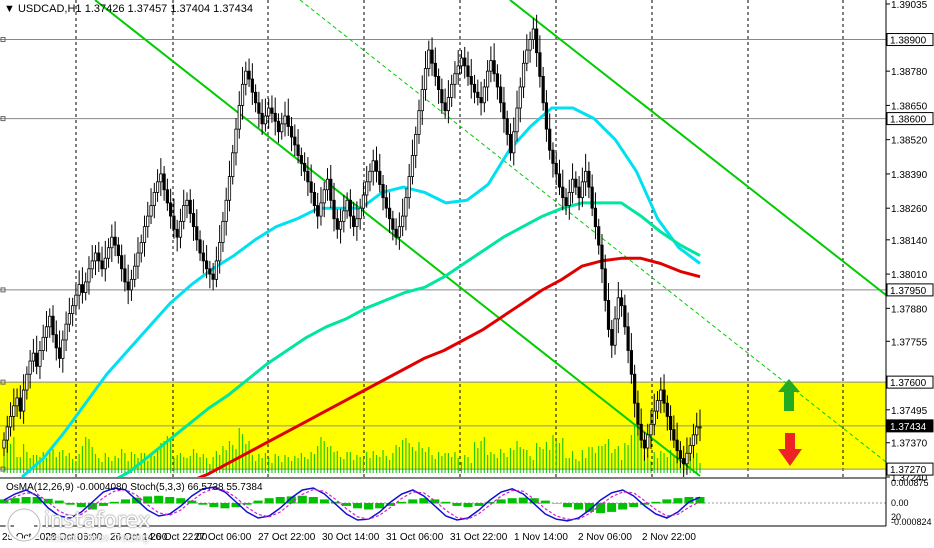 This screenshot has height=548, width=934. Describe the element at coordinates (669, 537) in the screenshot. I see `time-tick-label: 2 Nov 22:00` at that location.